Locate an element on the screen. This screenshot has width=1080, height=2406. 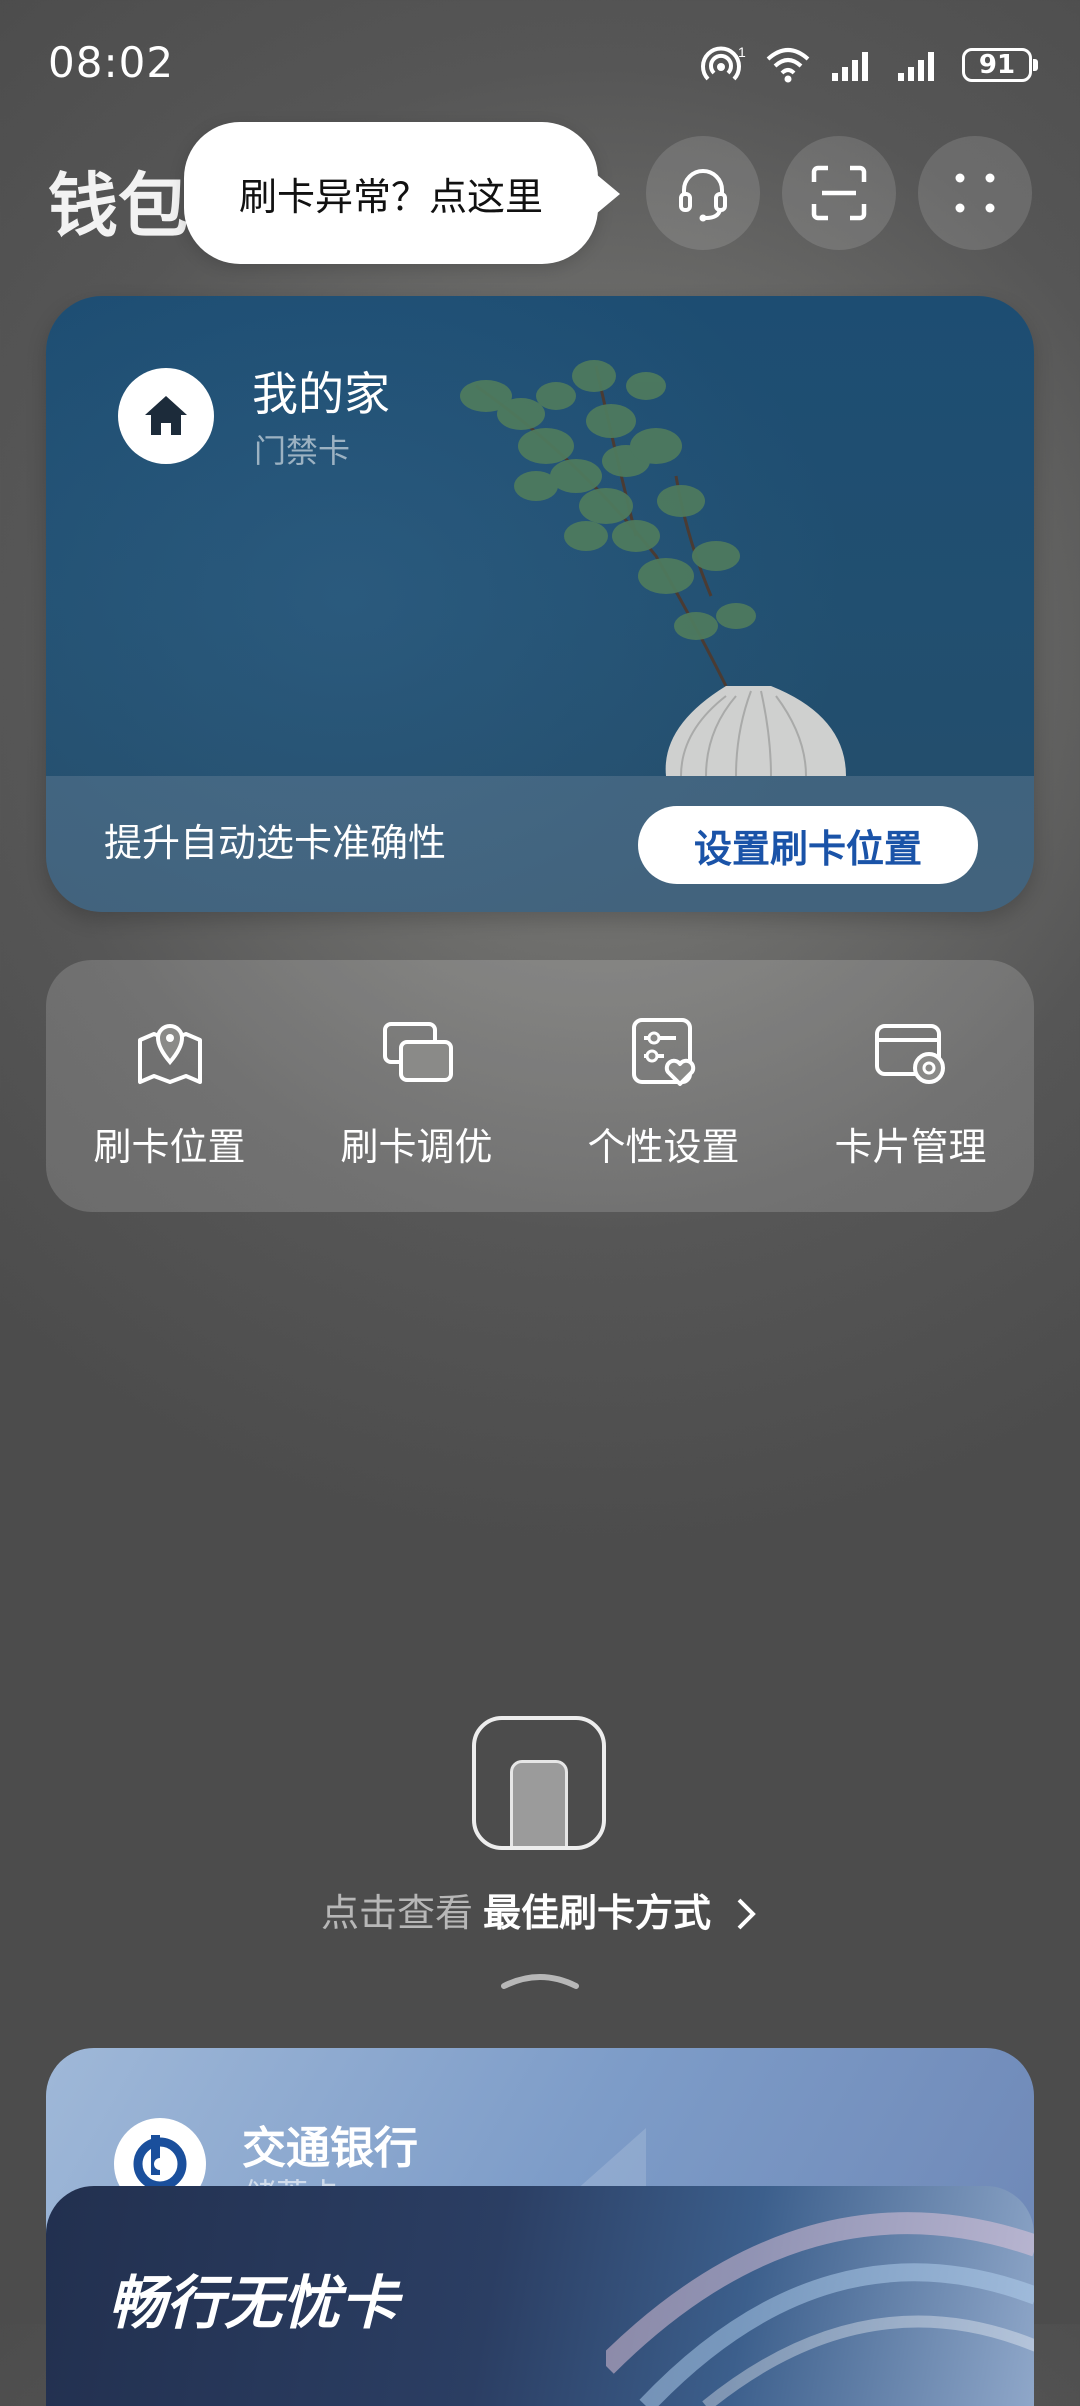
scan-icon is located at coordinates (839, 193).